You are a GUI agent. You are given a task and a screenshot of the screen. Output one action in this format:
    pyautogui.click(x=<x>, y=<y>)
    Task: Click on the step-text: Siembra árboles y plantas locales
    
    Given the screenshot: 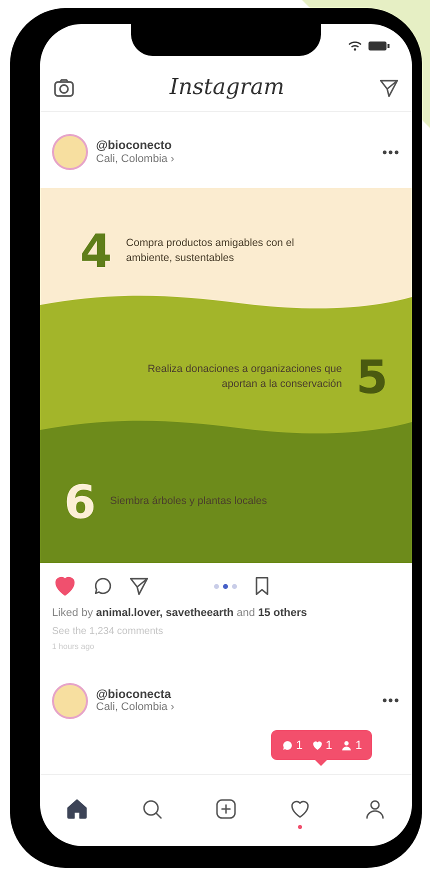 What is the action you would take?
    pyautogui.click(x=189, y=501)
    